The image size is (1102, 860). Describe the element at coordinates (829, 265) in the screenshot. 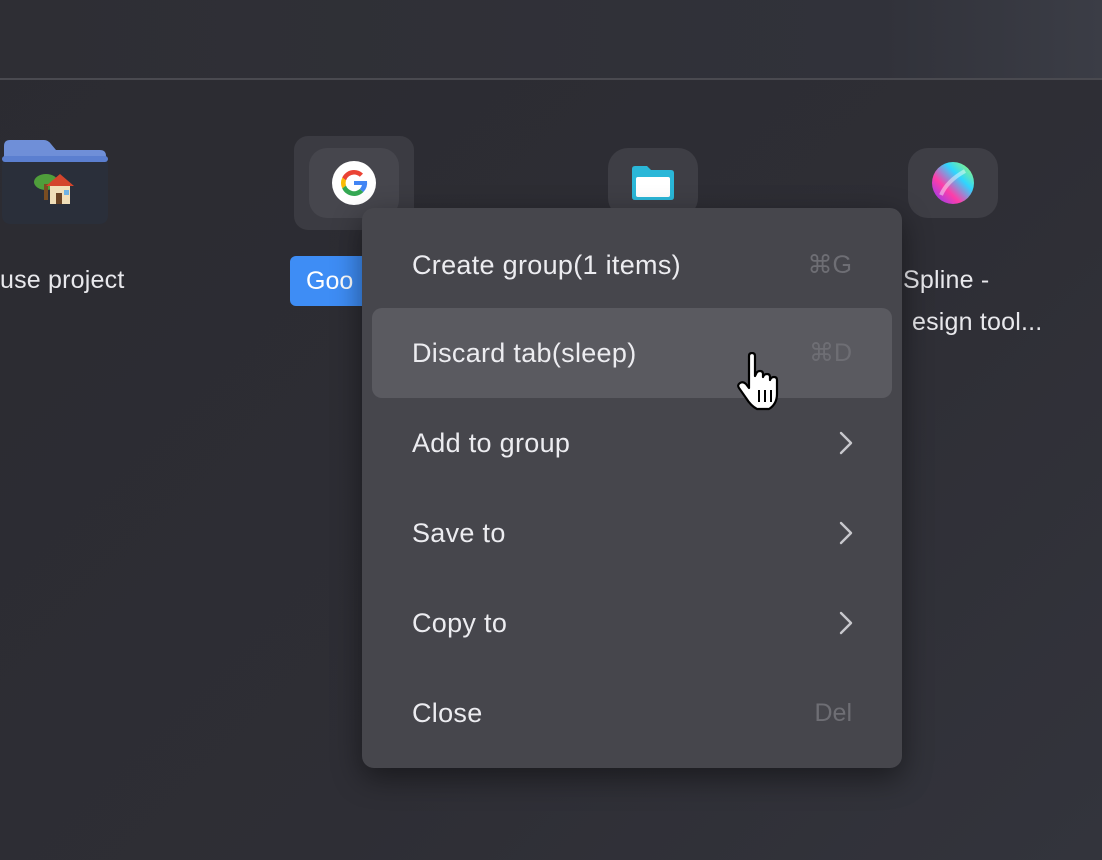

I see `menu-item-shortcut: ⌘G` at that location.